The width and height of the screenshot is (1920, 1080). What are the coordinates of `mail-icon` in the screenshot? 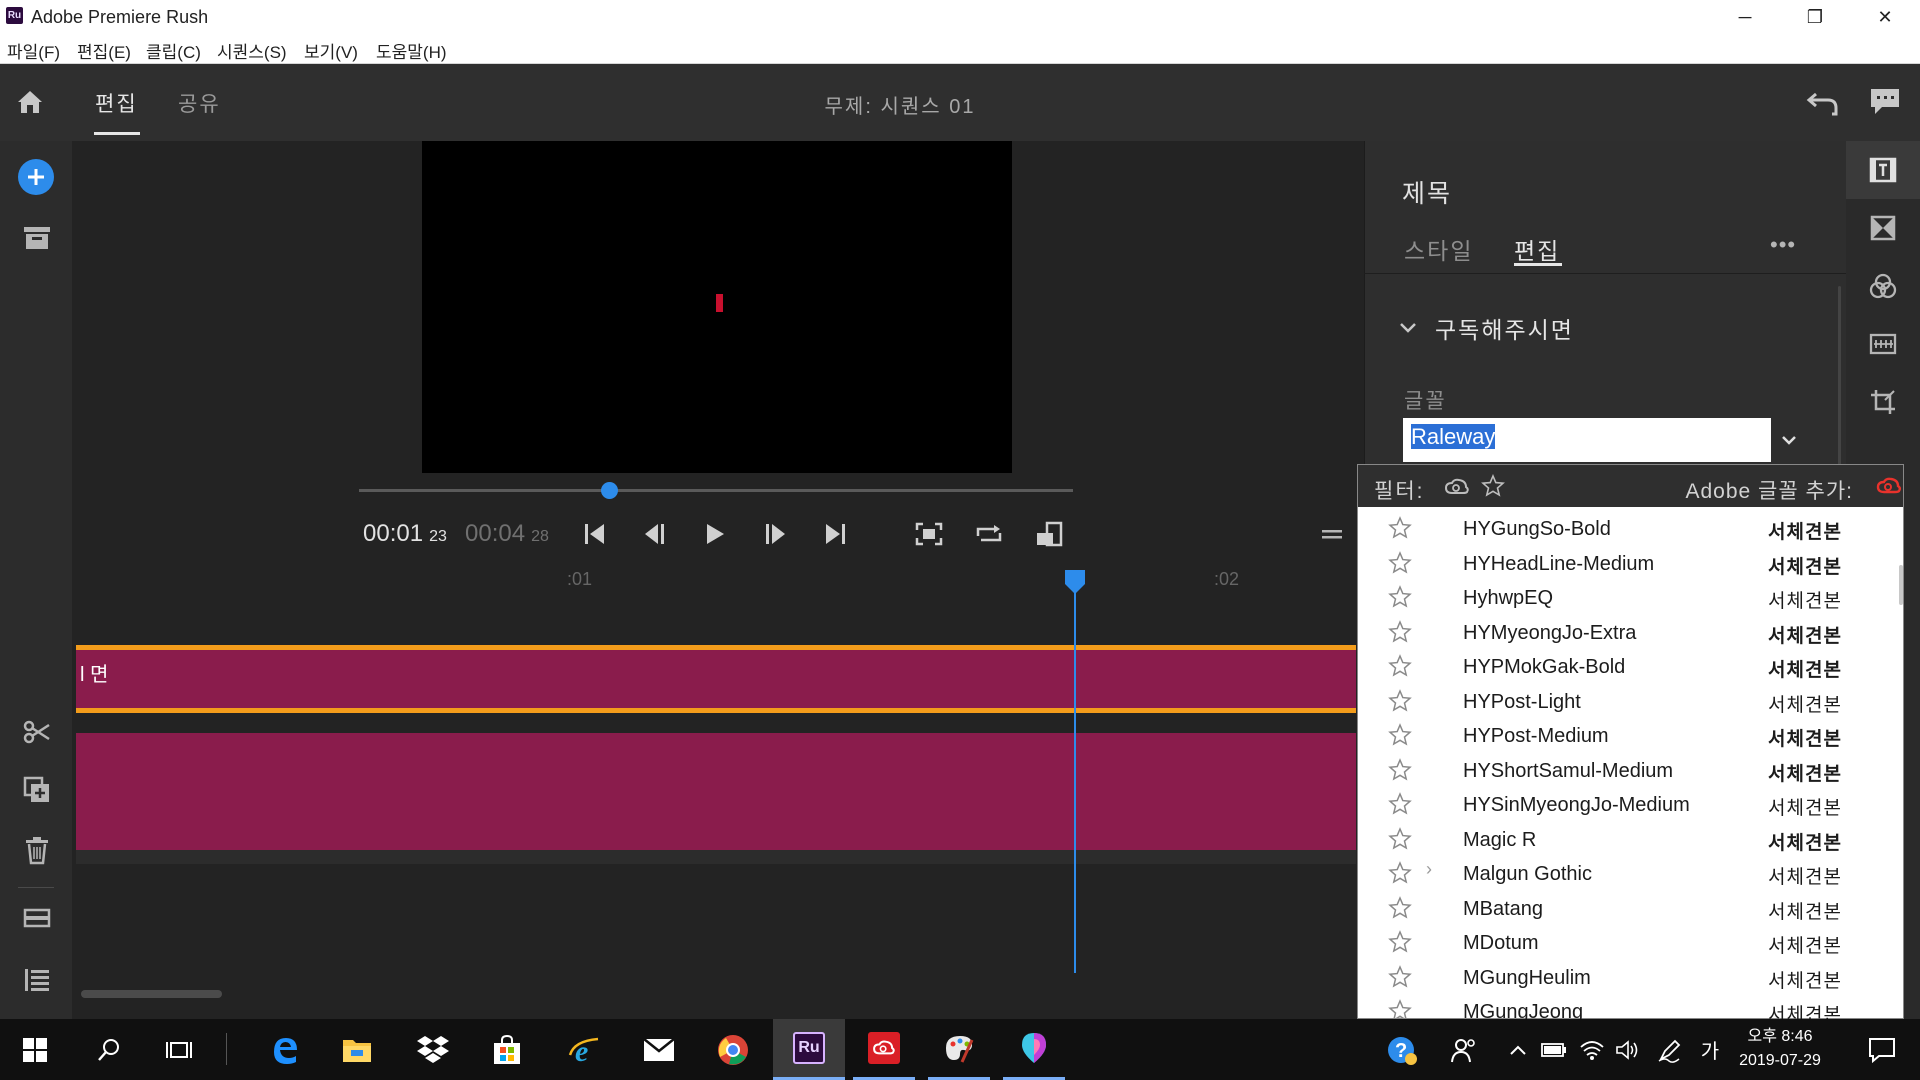 It's located at (659, 1049).